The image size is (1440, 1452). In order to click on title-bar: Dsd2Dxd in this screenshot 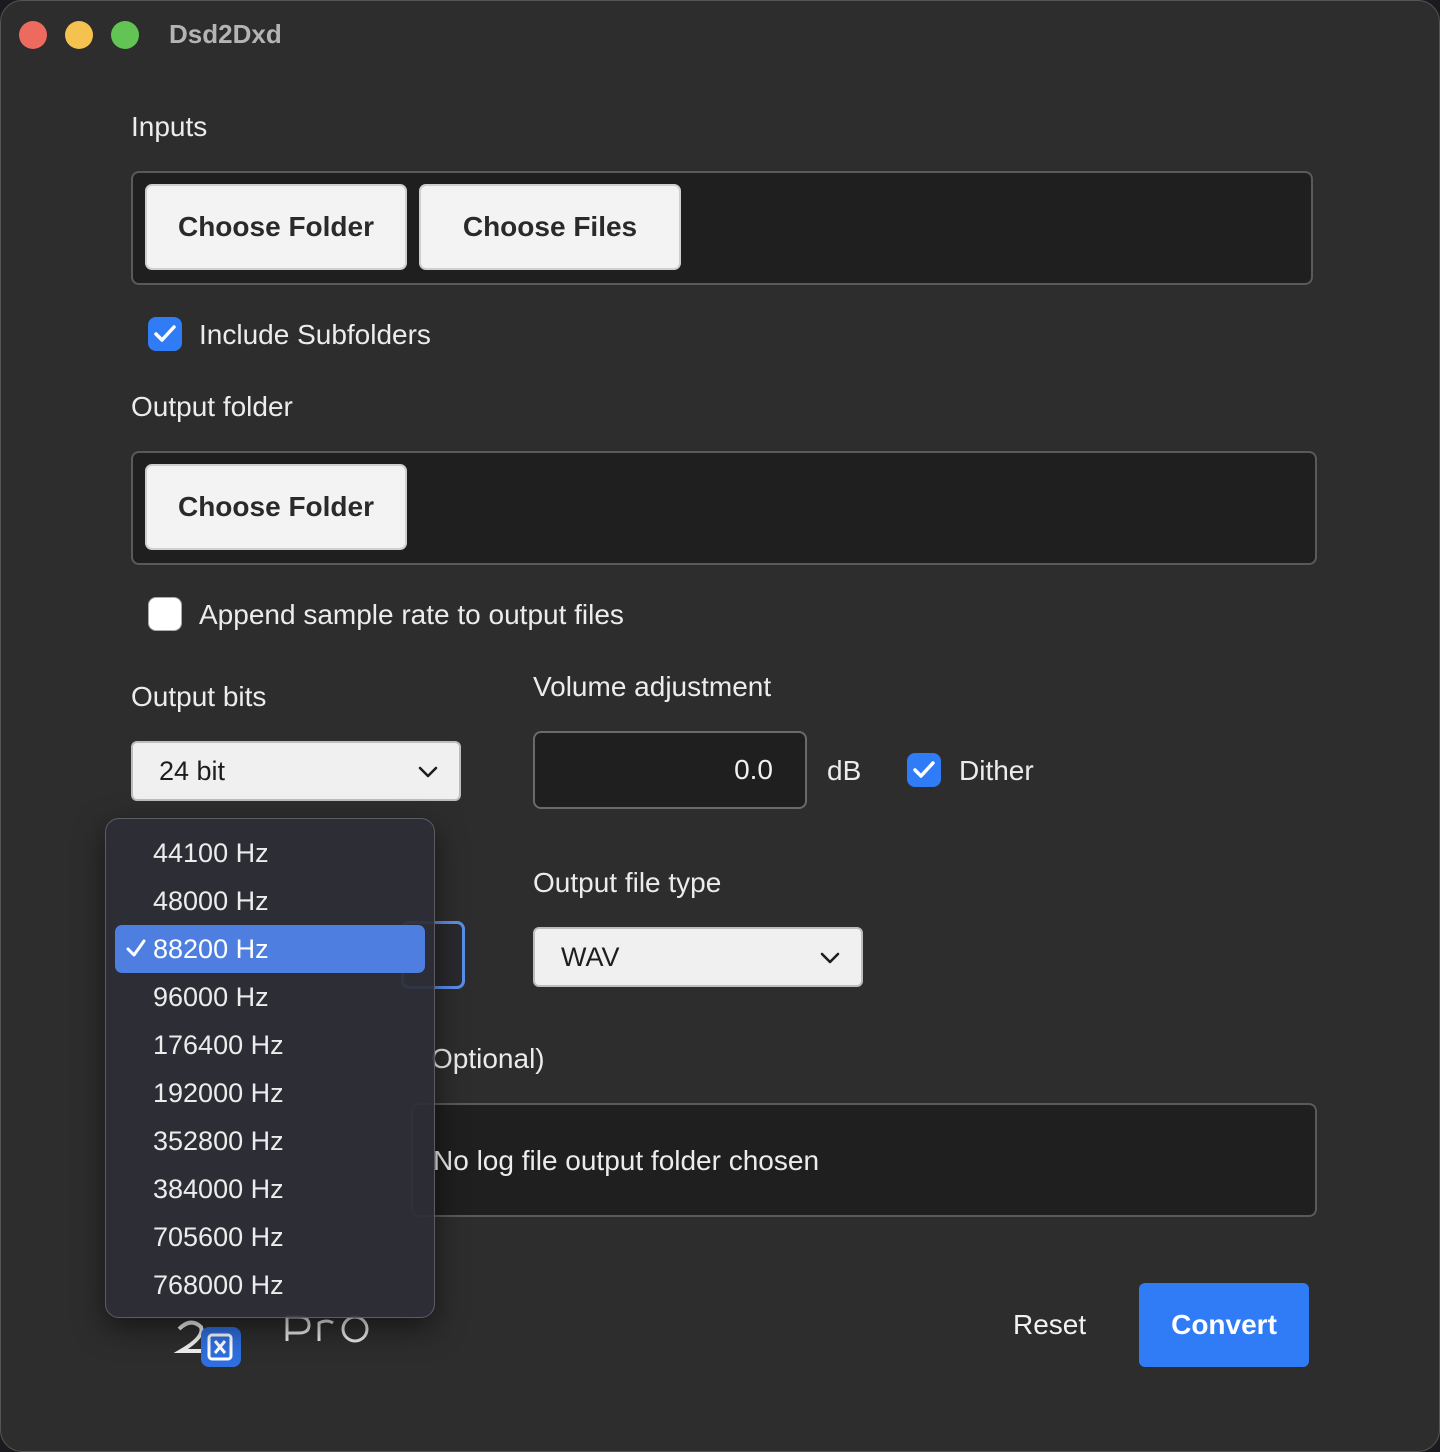, I will do `click(720, 35)`.